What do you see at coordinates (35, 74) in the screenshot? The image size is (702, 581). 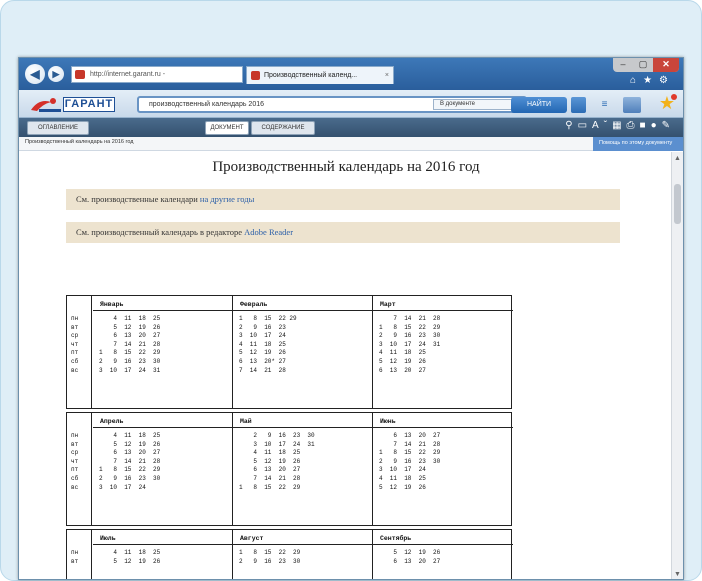 I see `back-icon: ◀` at bounding box center [35, 74].